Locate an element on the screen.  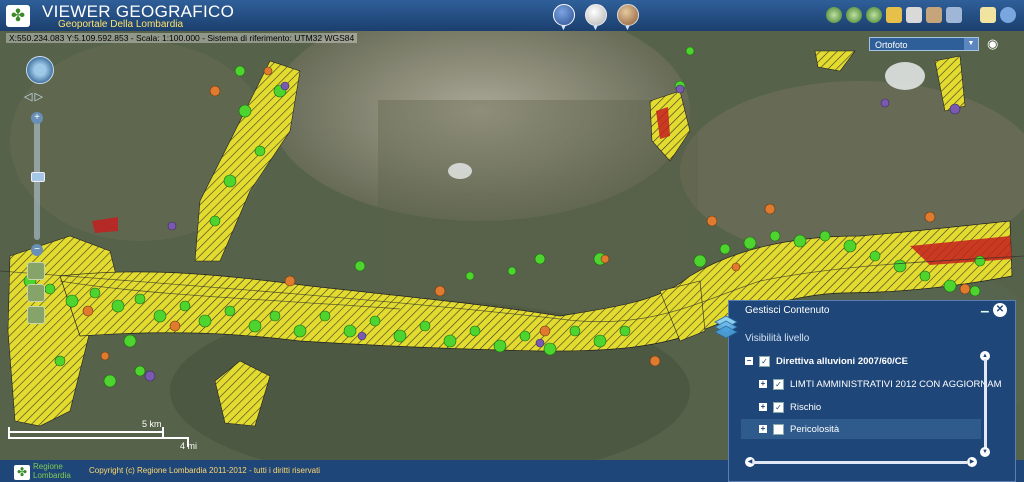
save-icon is located at coordinates (914, 15).